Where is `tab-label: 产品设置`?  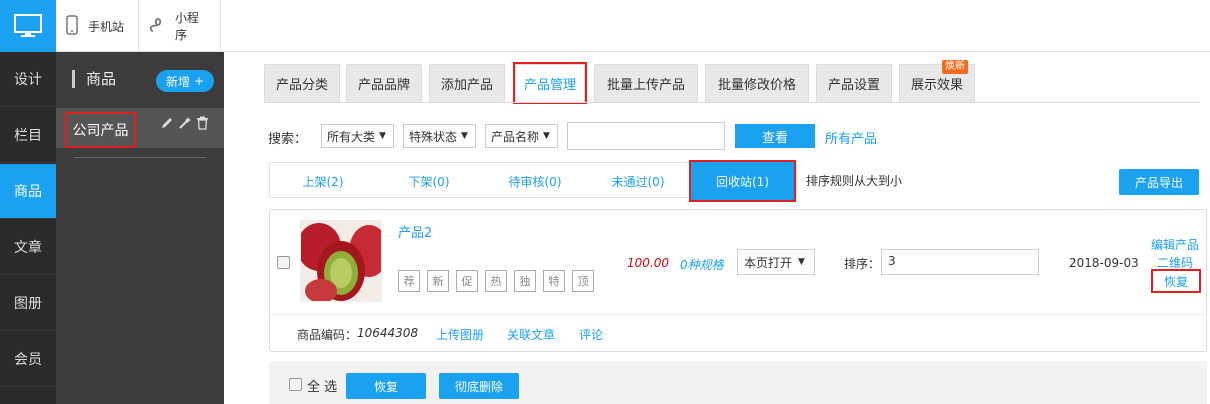
tab-label: 产品设置 is located at coordinates (853, 85).